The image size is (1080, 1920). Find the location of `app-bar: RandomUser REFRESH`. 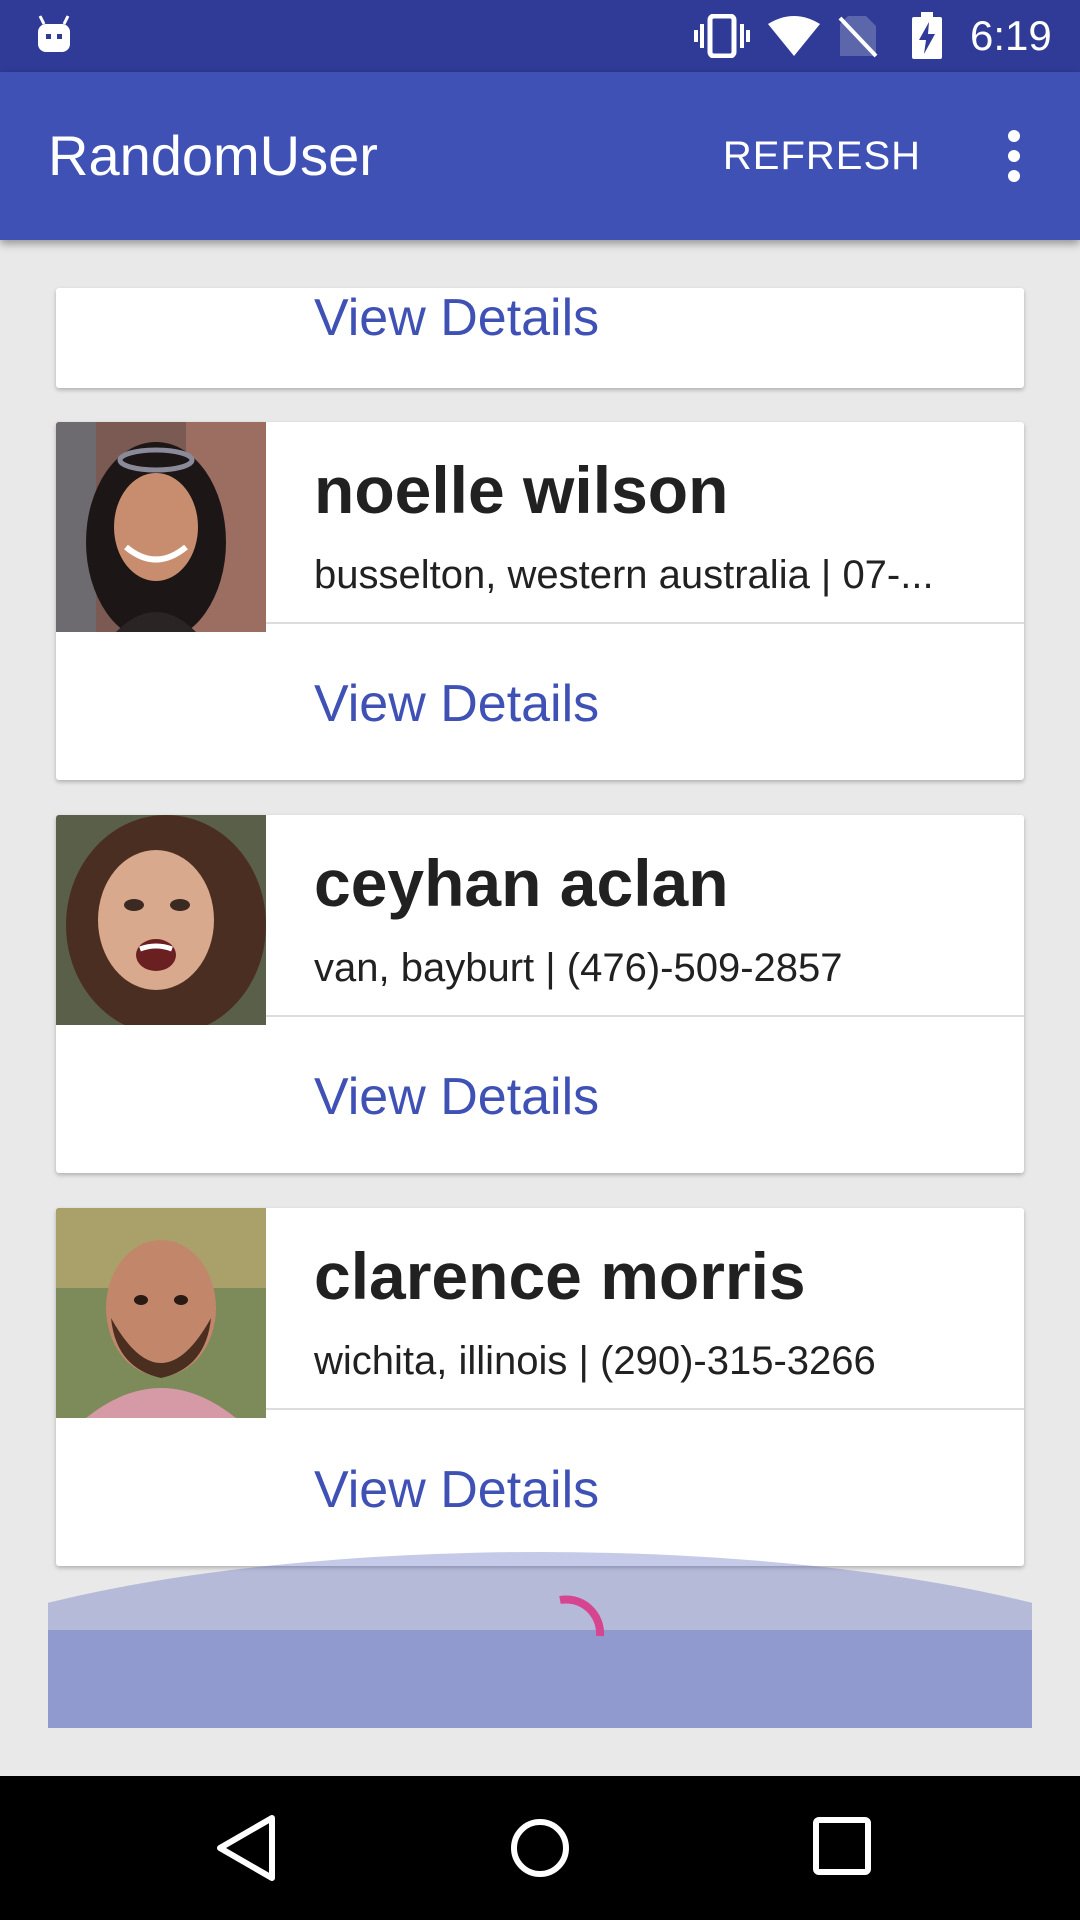

app-bar: RandomUser REFRESH is located at coordinates (540, 156).